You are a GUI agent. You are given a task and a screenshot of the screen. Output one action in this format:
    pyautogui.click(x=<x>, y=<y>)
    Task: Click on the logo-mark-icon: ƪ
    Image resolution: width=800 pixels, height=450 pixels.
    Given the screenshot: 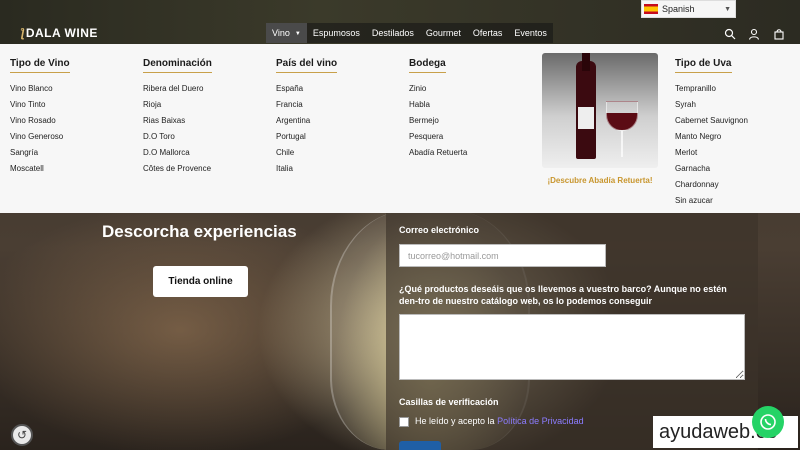 What is the action you would take?
    pyautogui.click(x=22, y=33)
    